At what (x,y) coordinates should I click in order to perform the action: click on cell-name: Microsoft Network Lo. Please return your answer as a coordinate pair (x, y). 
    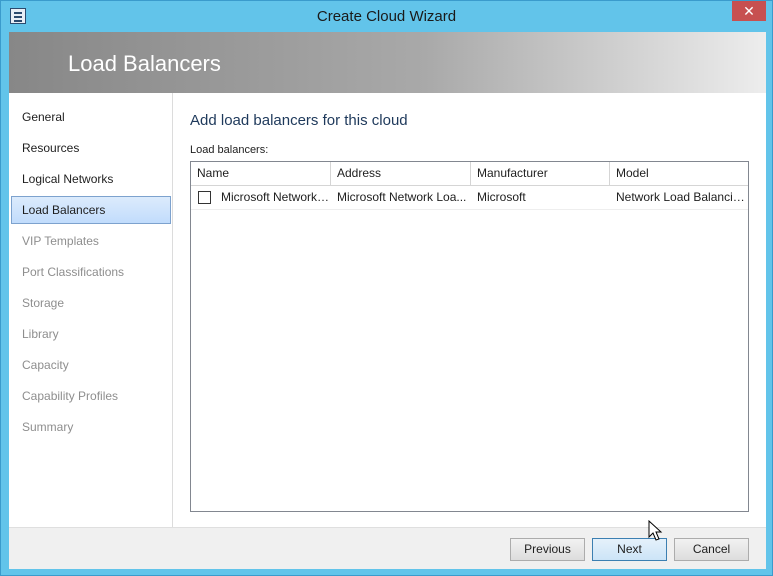
    Looking at the image, I should click on (276, 197).